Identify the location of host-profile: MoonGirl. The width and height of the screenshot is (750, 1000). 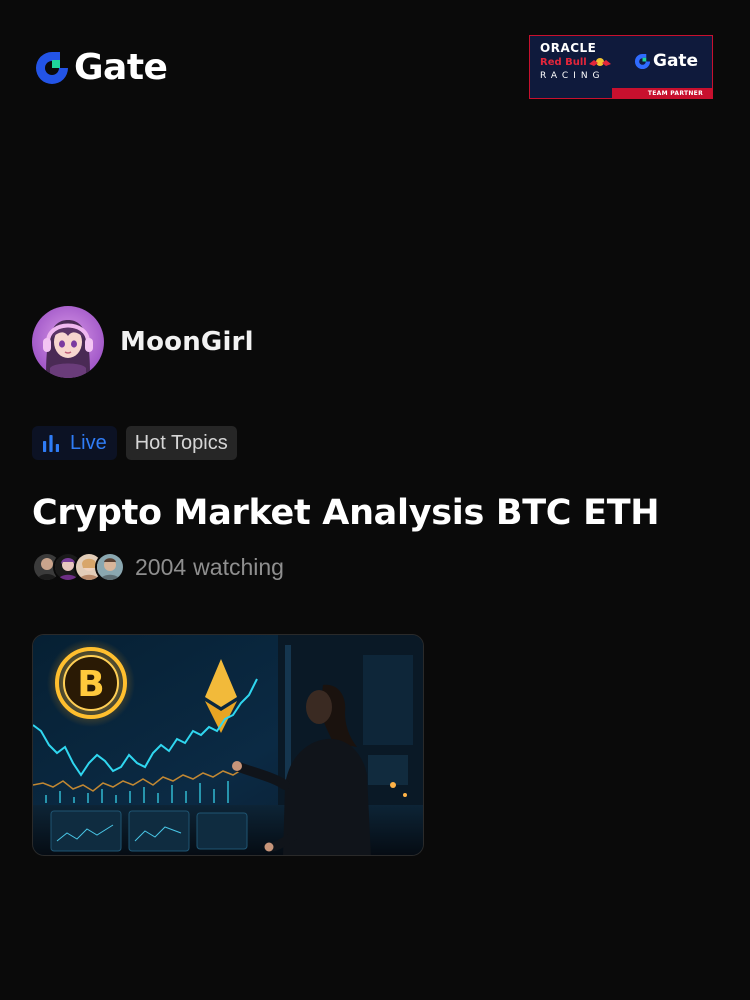
(143, 342).